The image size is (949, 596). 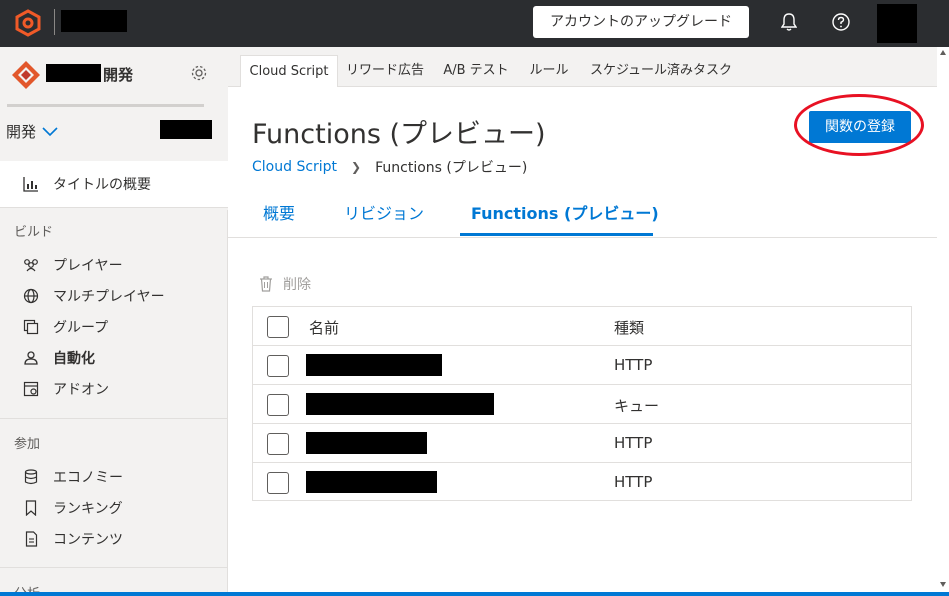 I want to click on chevron-down-icon, so click(x=50, y=131).